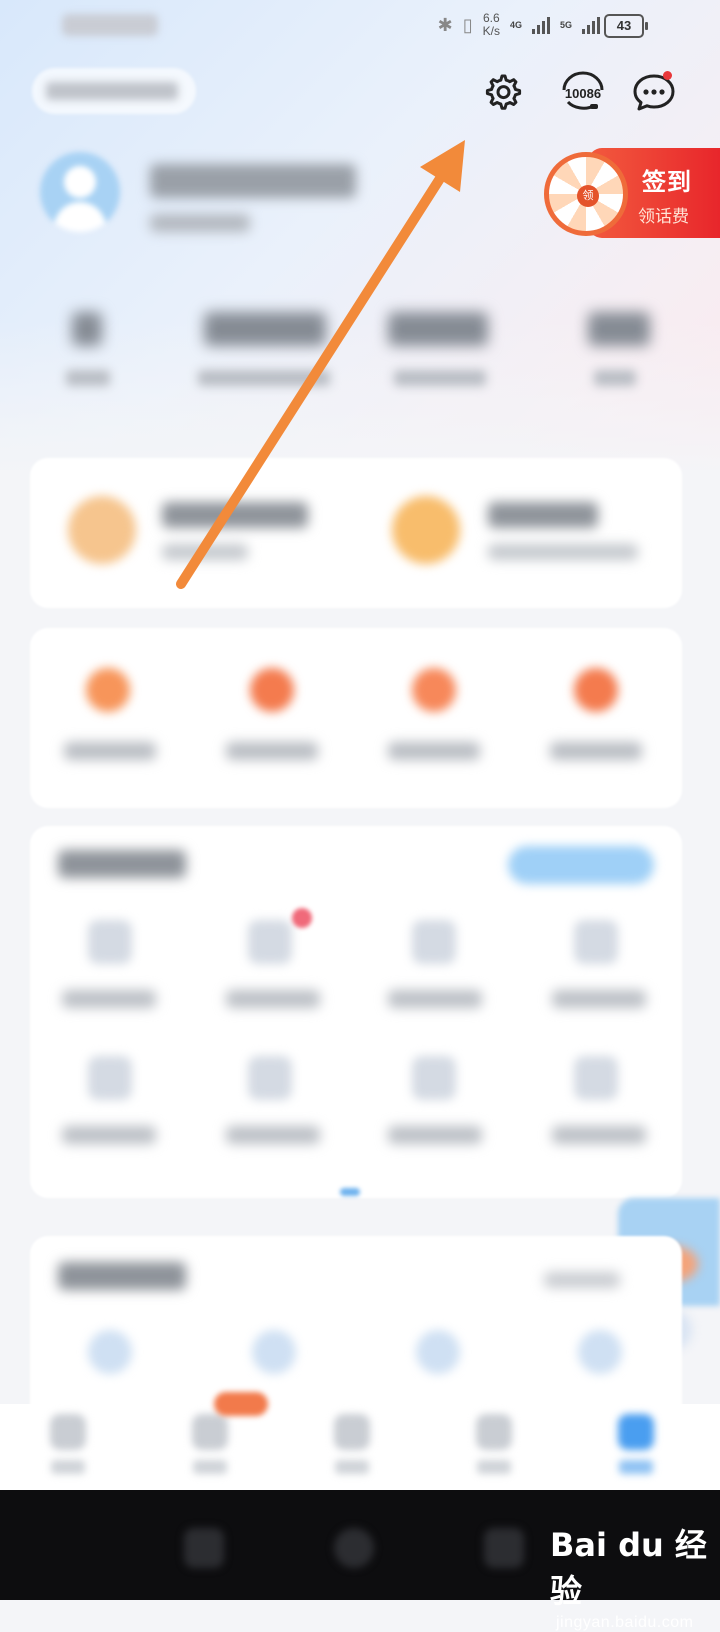 Image resolution: width=720 pixels, height=1632 pixels. I want to click on prize-wheel-icon: 领, so click(586, 194).